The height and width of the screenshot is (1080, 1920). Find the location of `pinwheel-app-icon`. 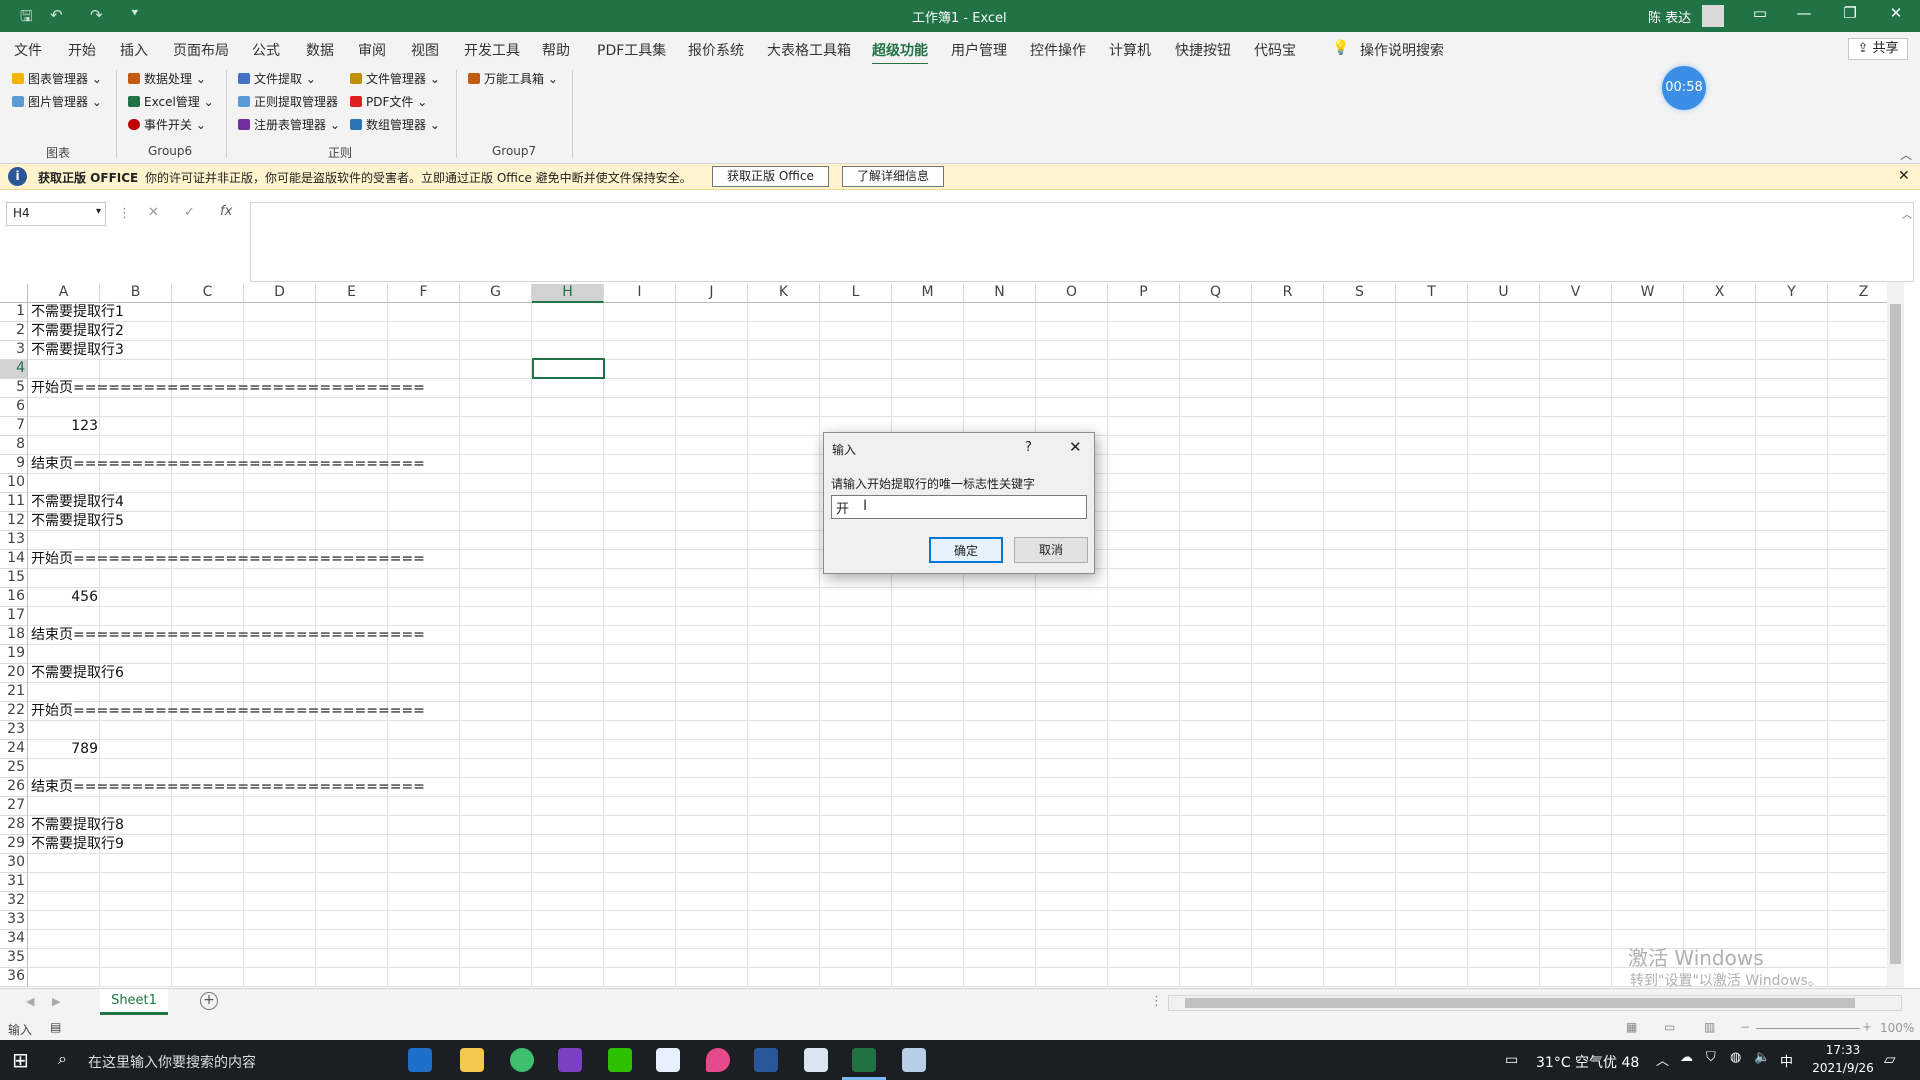

pinwheel-app-icon is located at coordinates (668, 1060).